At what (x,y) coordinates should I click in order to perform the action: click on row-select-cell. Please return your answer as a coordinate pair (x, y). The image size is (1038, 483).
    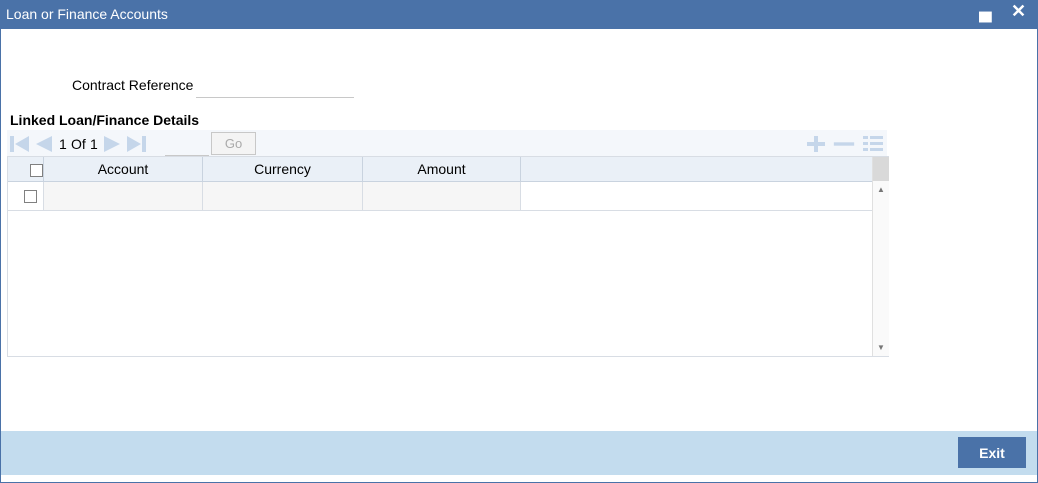
    Looking at the image, I should click on (26, 196).